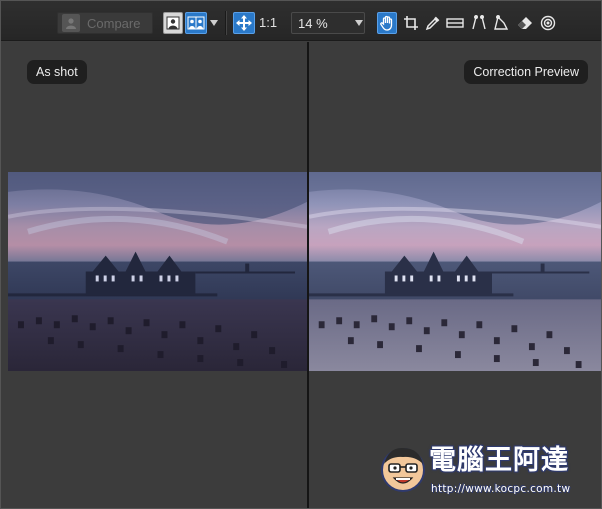  I want to click on compare-label: Compare, so click(114, 23).